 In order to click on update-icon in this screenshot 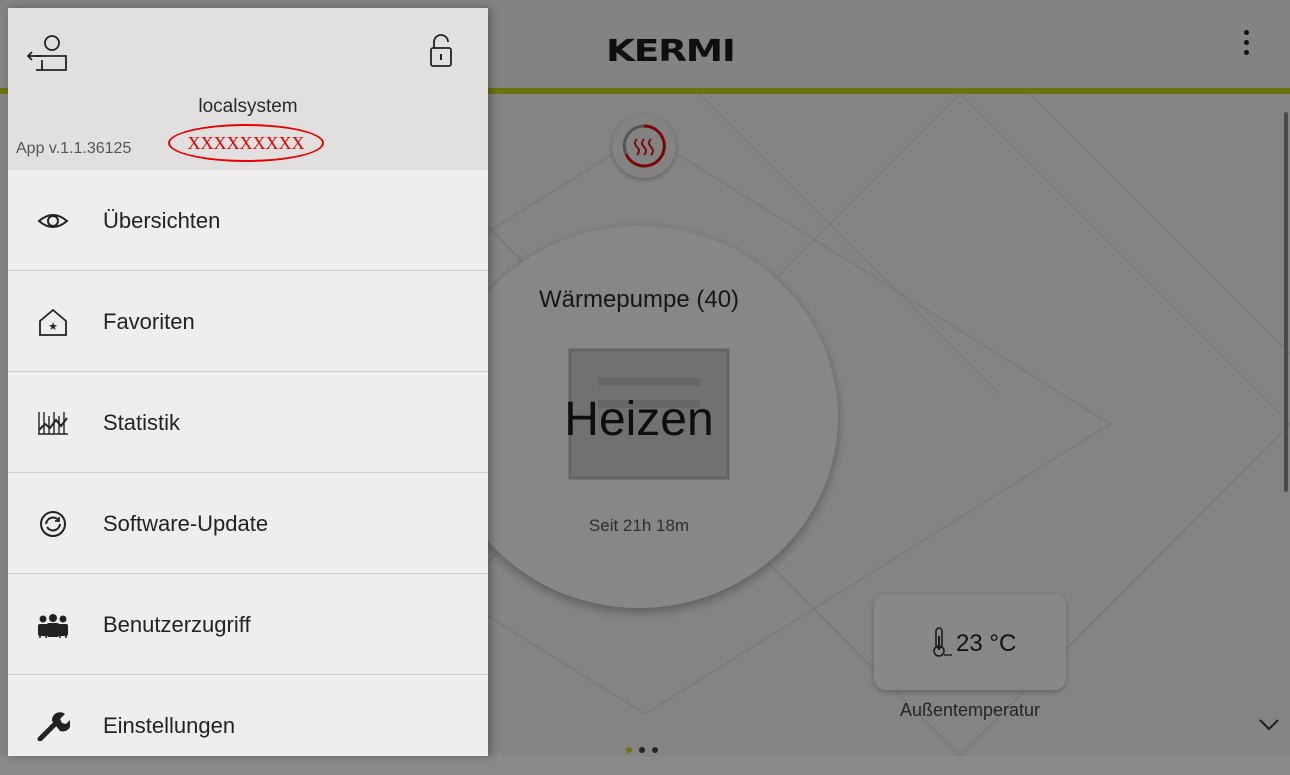, I will do `click(53, 524)`.